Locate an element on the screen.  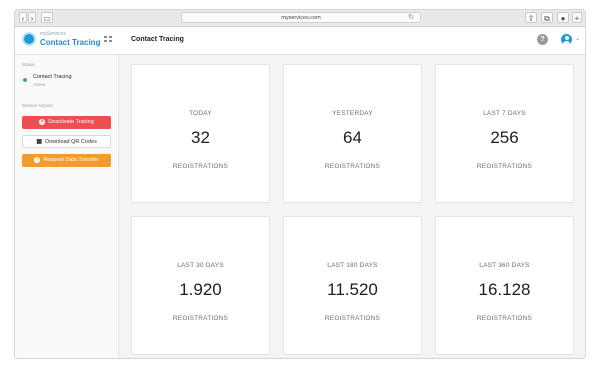
stat-card-today: TODAY 32 REGISTRATIONS is located at coordinates (200, 133).